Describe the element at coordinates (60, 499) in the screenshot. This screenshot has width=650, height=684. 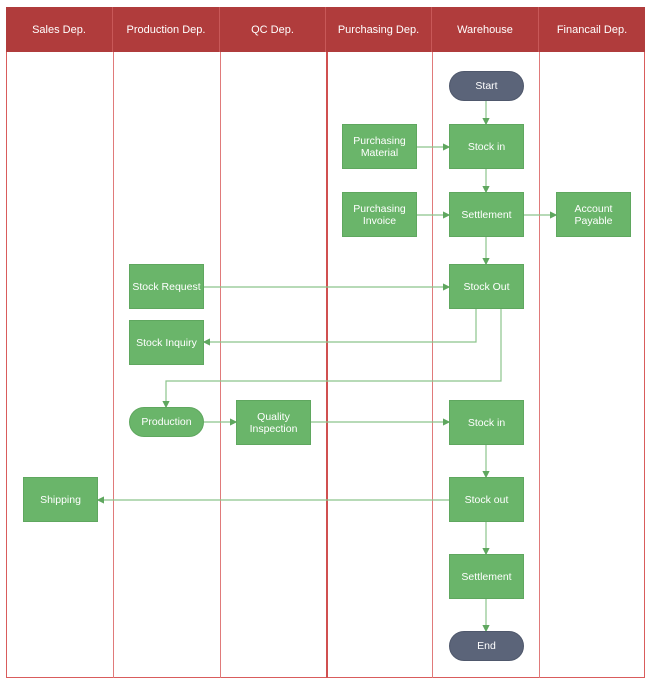
I see `shipping-node: Shipping` at that location.